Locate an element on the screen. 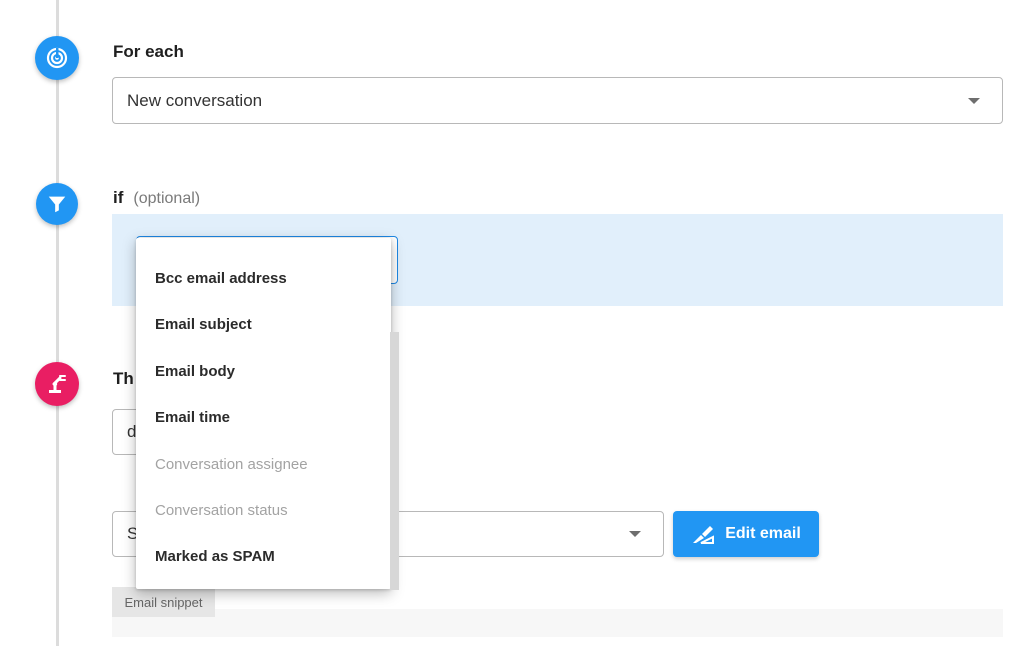 The image size is (1024, 646). menu-item-conversation-status: Conversation status is located at coordinates (221, 510).